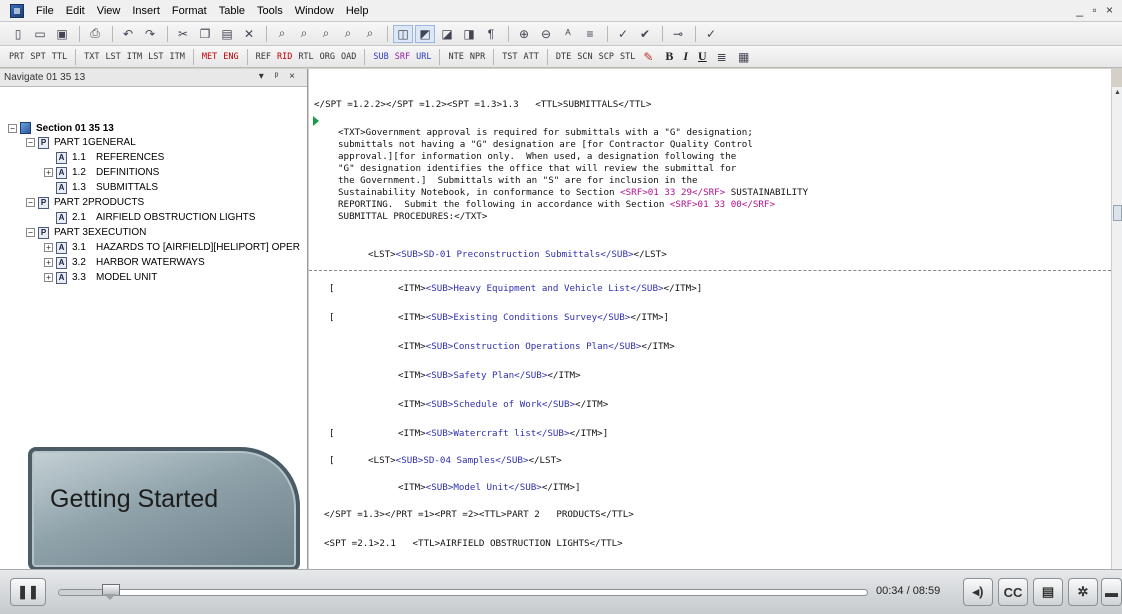  Describe the element at coordinates (95, 34) in the screenshot. I see `print-icon: ⎙` at that location.